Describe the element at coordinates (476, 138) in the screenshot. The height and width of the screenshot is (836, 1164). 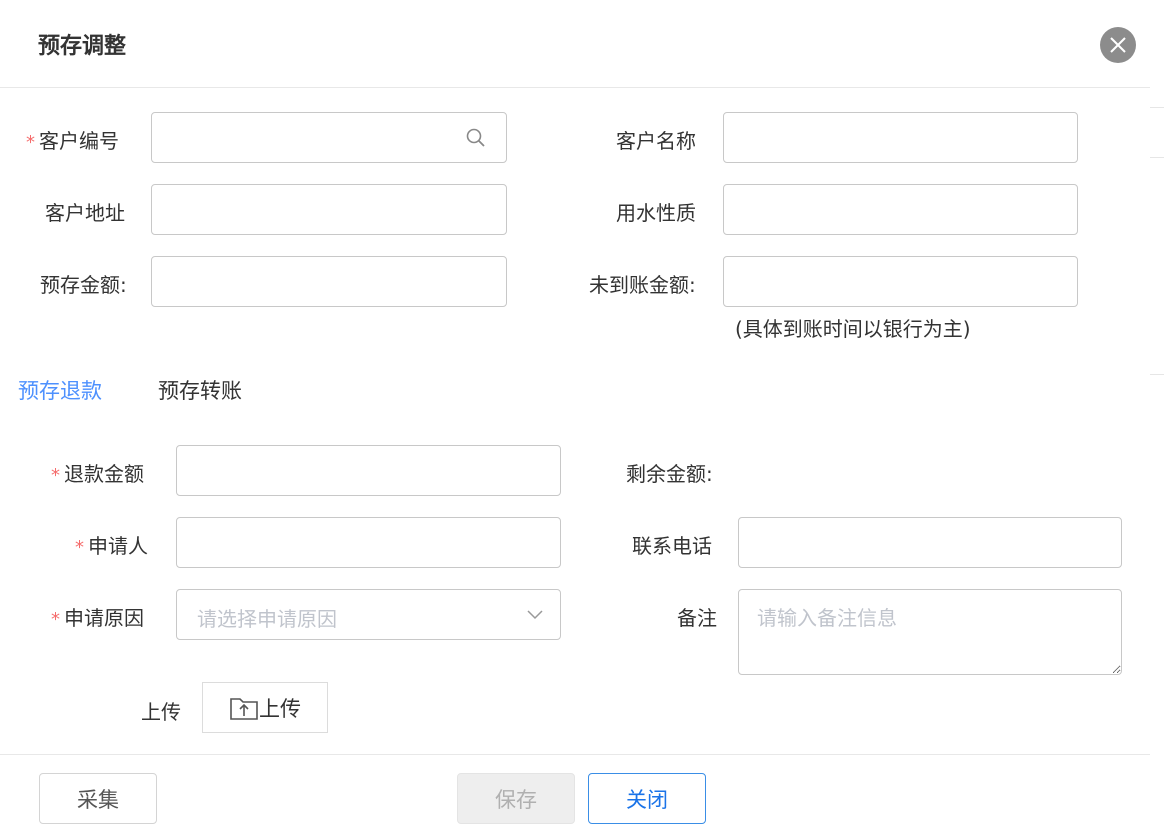
I see `search-icon` at that location.